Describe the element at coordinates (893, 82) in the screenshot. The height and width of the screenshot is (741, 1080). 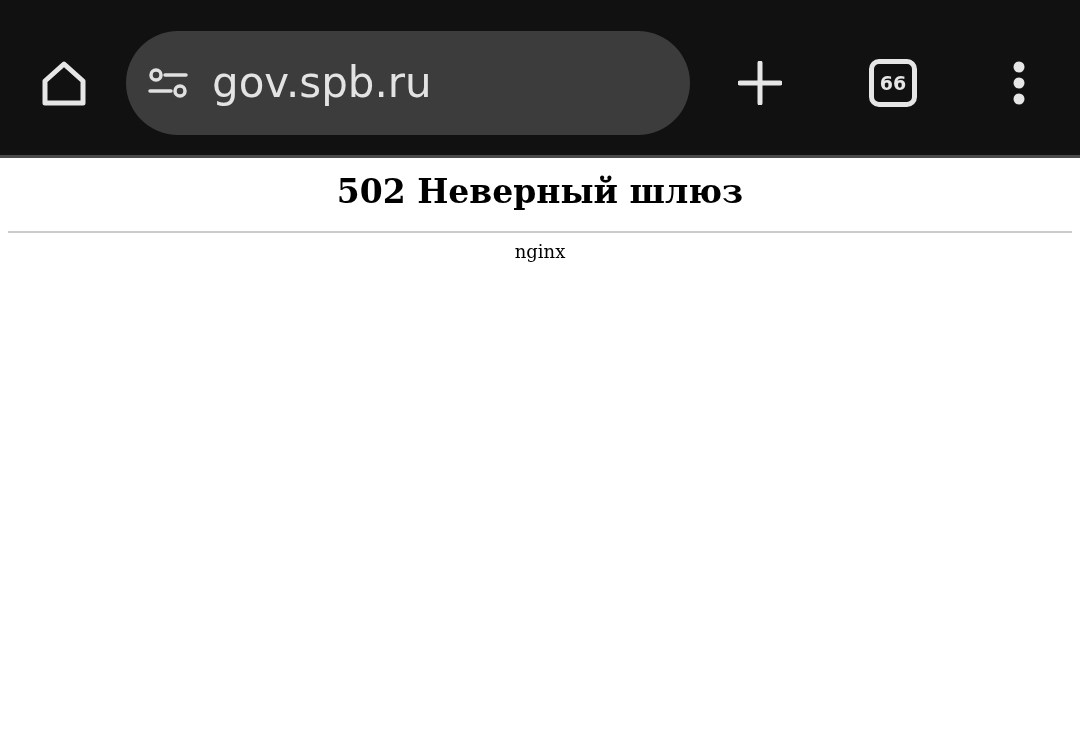
I see `tab-switcher-button: 66` at that location.